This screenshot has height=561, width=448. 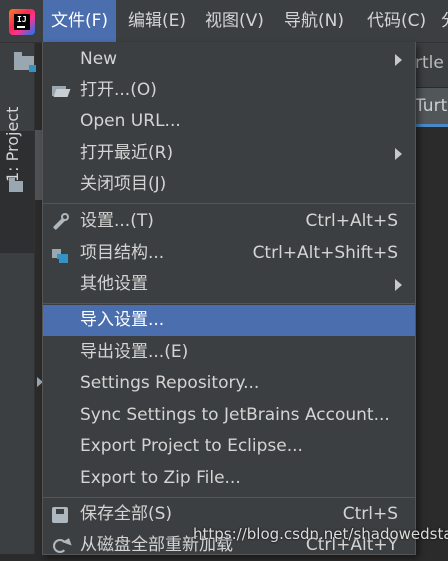 I want to click on menu-item-label: 关闭项目(J), so click(x=123, y=184).